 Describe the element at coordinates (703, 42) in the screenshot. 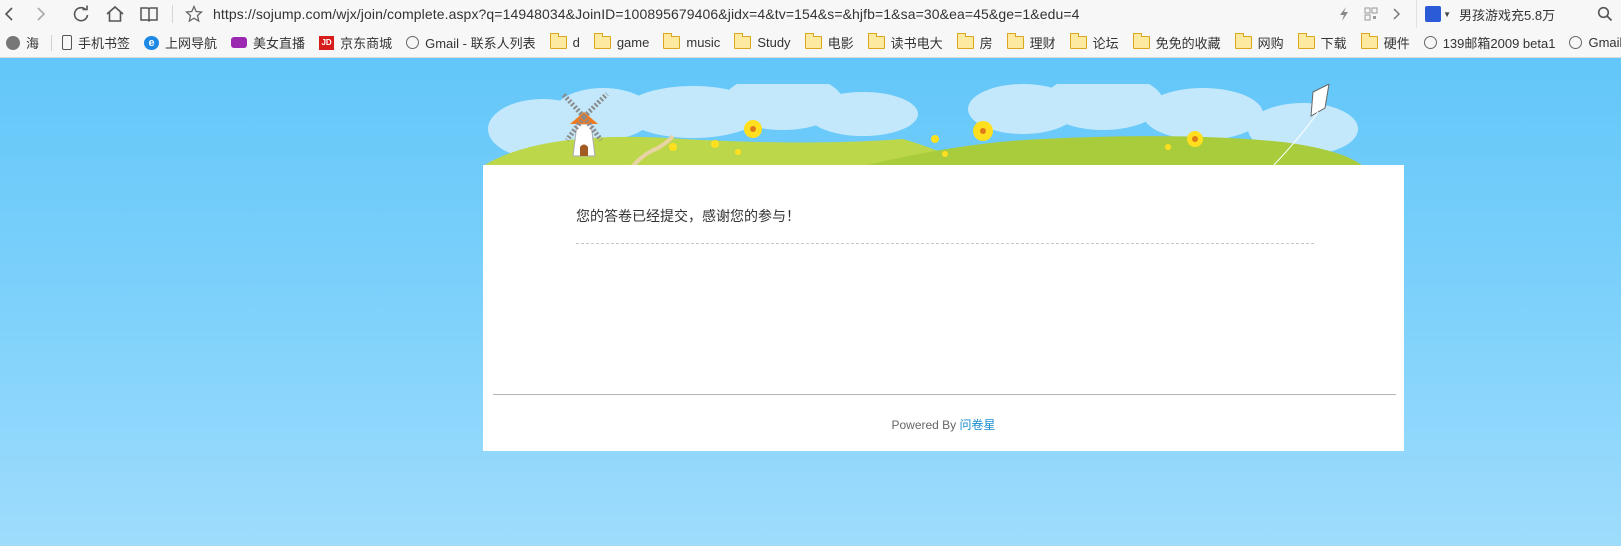

I see `bookmark-label: music` at that location.